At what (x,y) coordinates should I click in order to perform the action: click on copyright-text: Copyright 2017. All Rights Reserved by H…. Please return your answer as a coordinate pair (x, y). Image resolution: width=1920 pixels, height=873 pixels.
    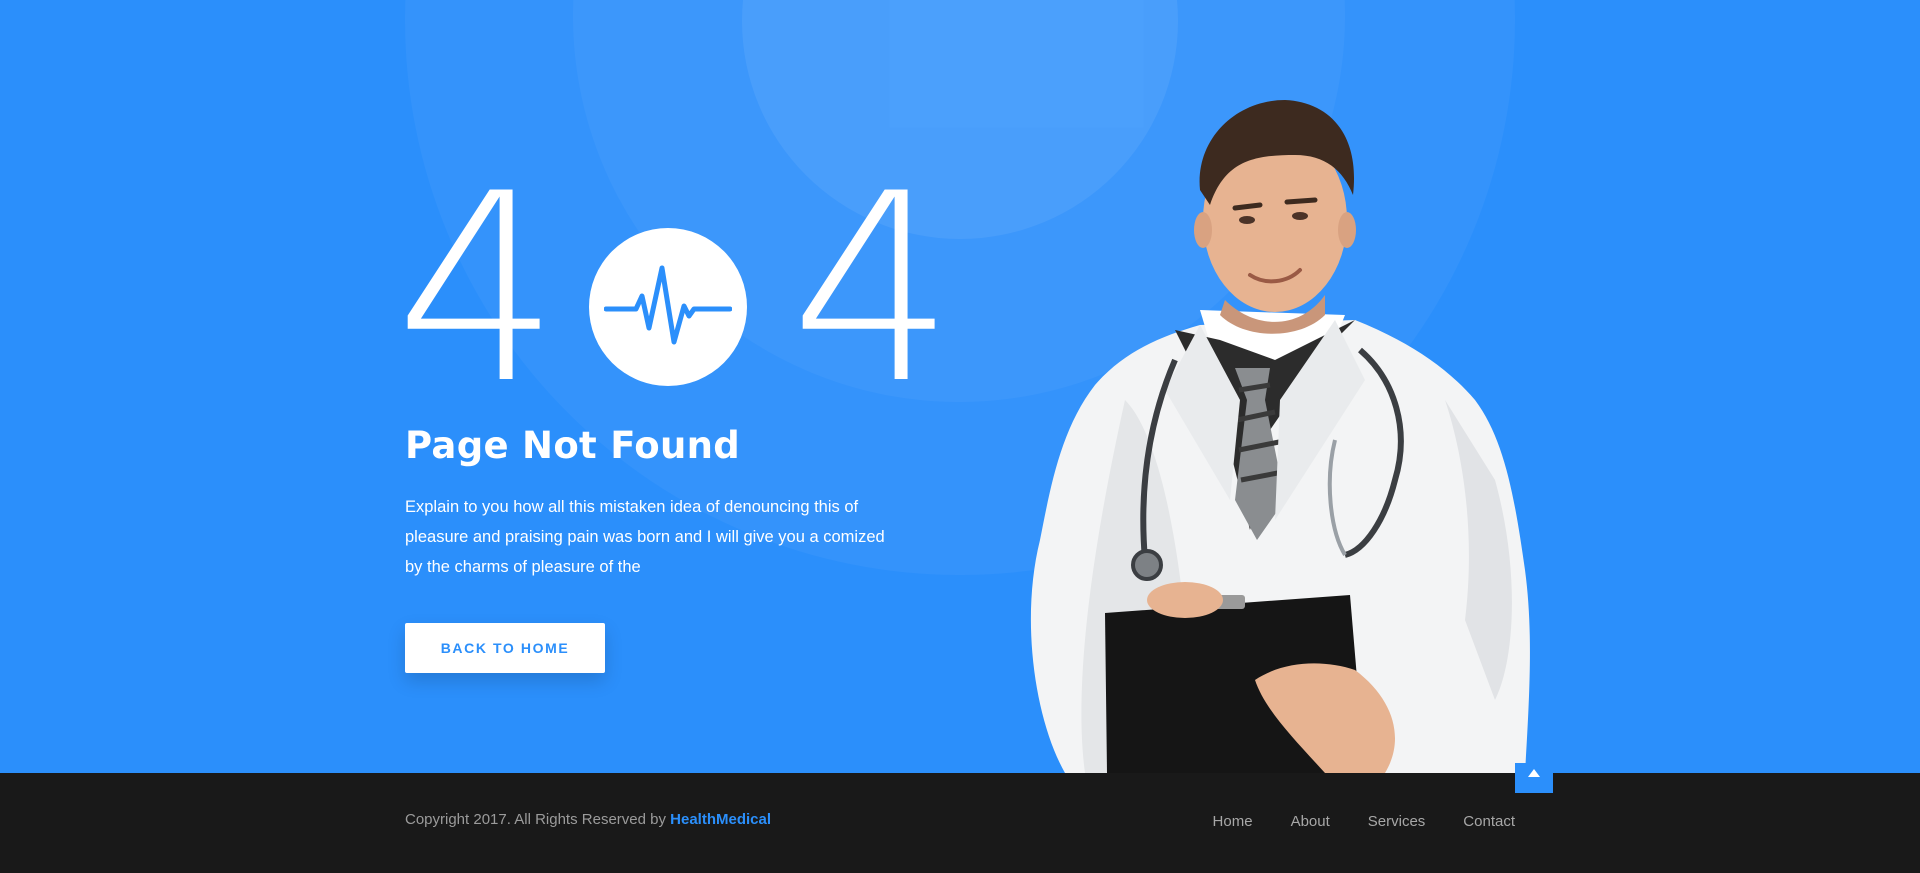
    Looking at the image, I should click on (588, 819).